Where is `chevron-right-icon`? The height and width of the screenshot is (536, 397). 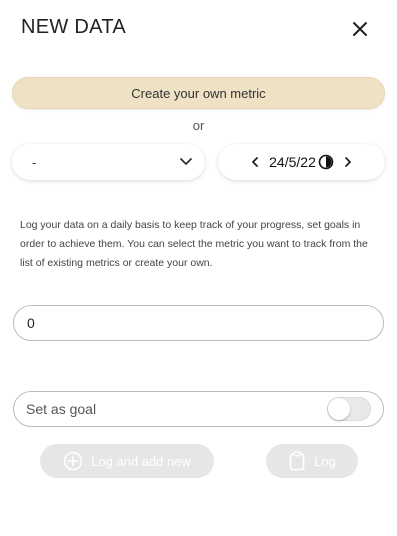 chevron-right-icon is located at coordinates (347, 162).